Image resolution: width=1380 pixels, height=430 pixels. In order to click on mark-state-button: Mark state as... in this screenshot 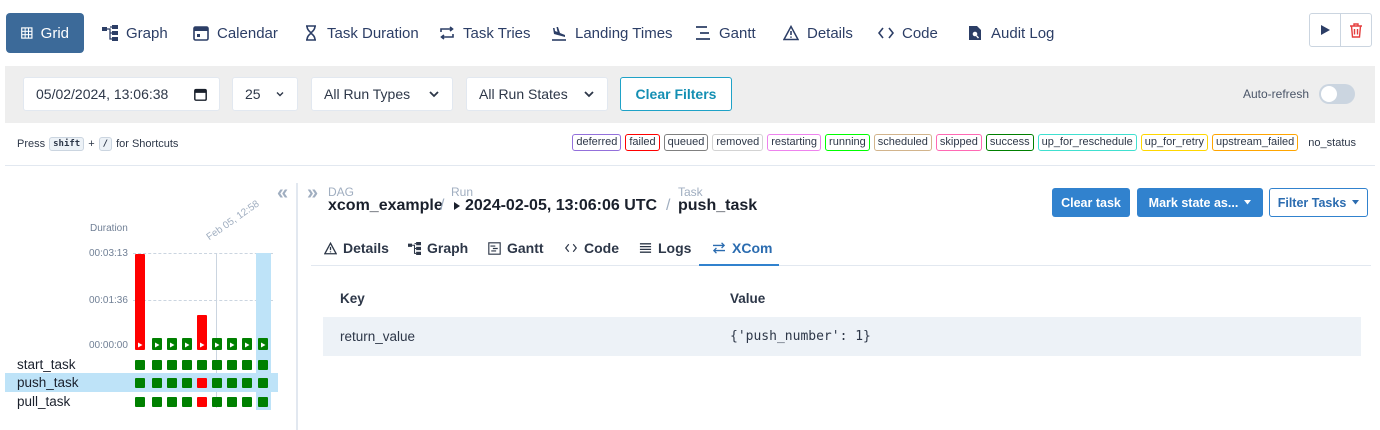, I will do `click(1200, 202)`.